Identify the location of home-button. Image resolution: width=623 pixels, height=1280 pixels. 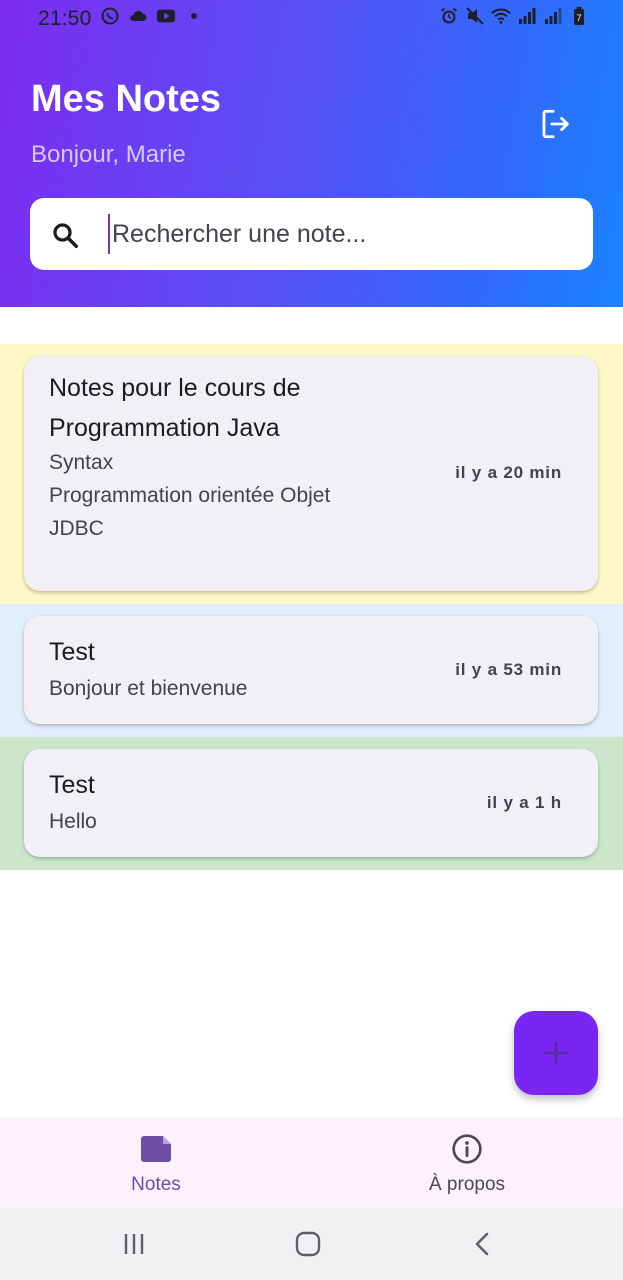
(308, 1244).